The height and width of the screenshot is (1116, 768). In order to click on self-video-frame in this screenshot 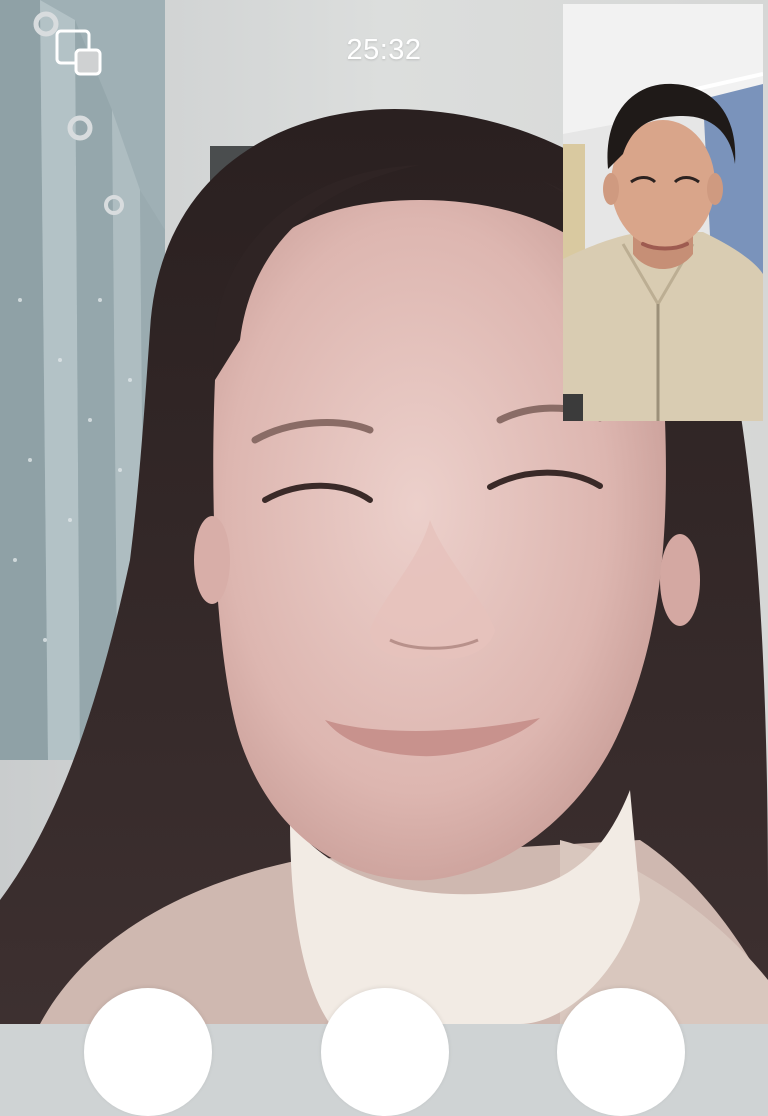, I will do `click(663, 212)`.